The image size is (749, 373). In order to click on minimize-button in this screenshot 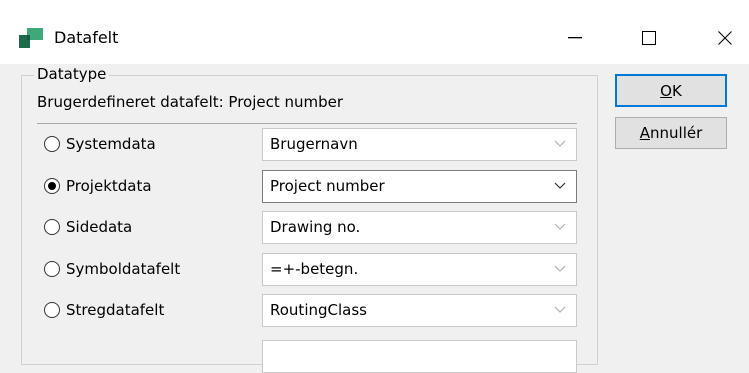, I will do `click(575, 38)`.